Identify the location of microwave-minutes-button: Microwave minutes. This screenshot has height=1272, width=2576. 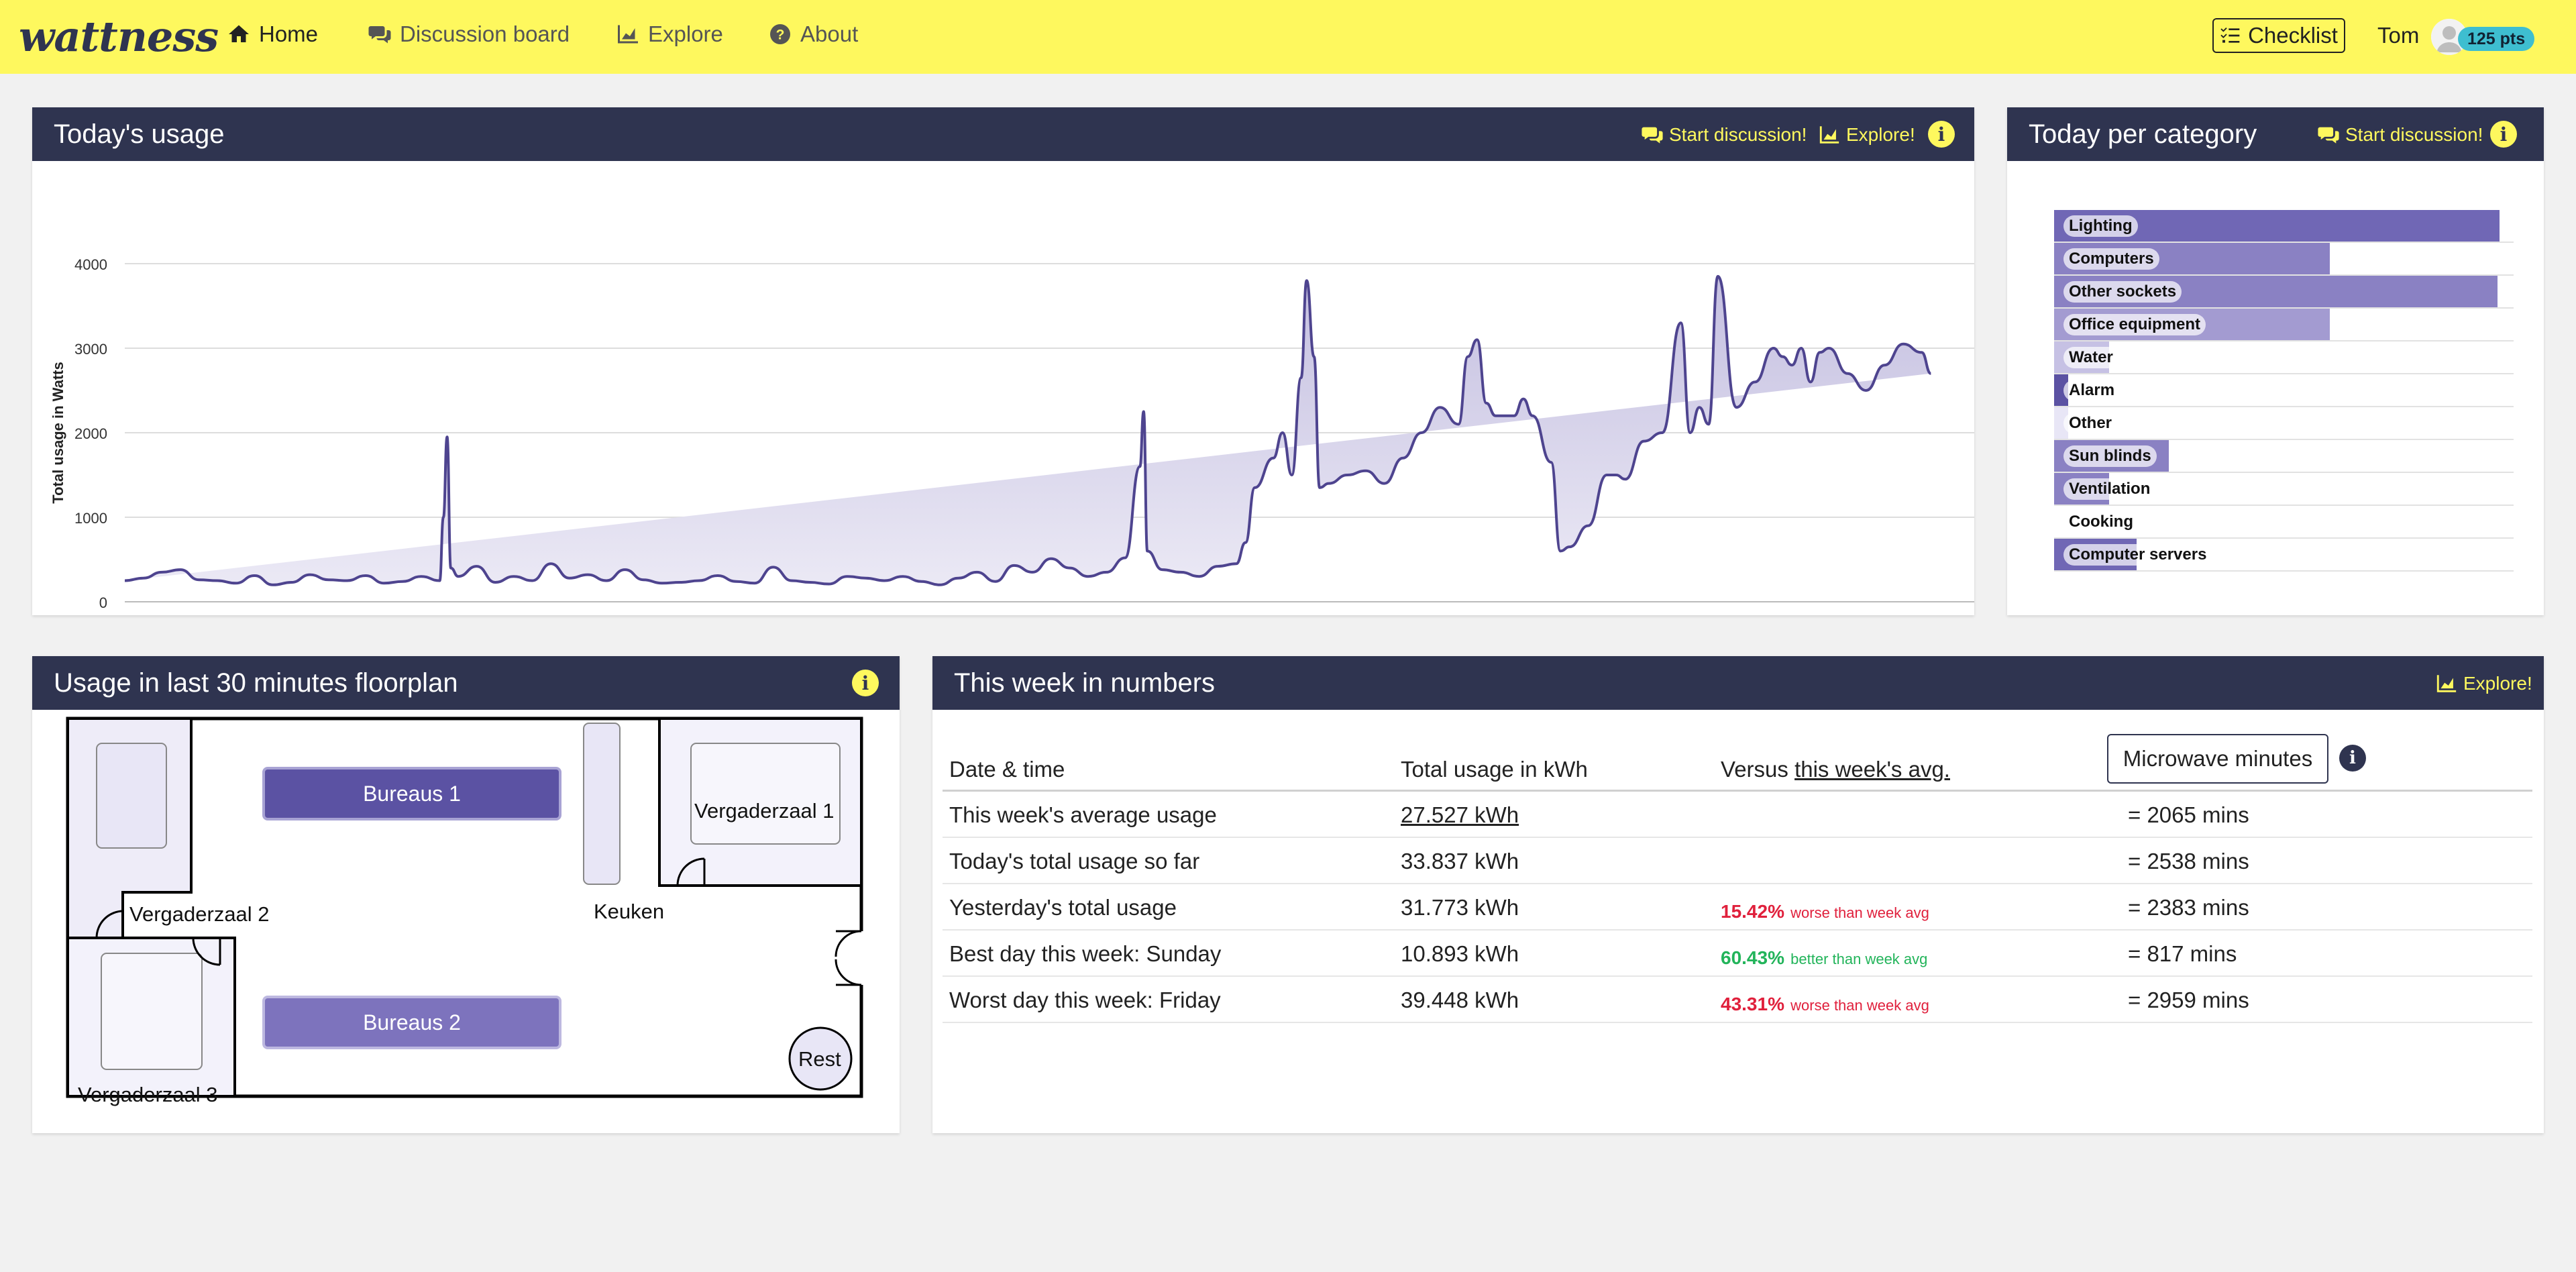
(2217, 759).